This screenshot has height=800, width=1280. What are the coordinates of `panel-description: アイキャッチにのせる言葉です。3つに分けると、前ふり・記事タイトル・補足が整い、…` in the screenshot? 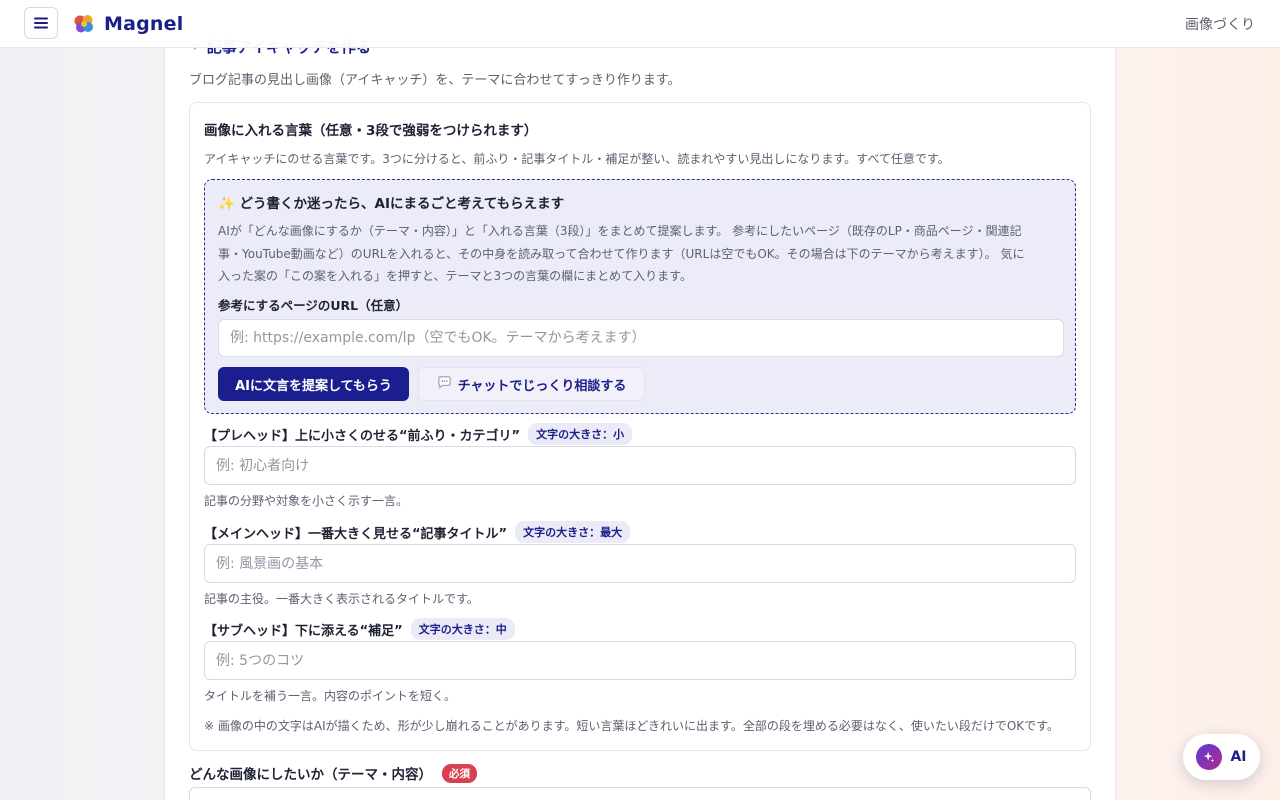 It's located at (577, 159).